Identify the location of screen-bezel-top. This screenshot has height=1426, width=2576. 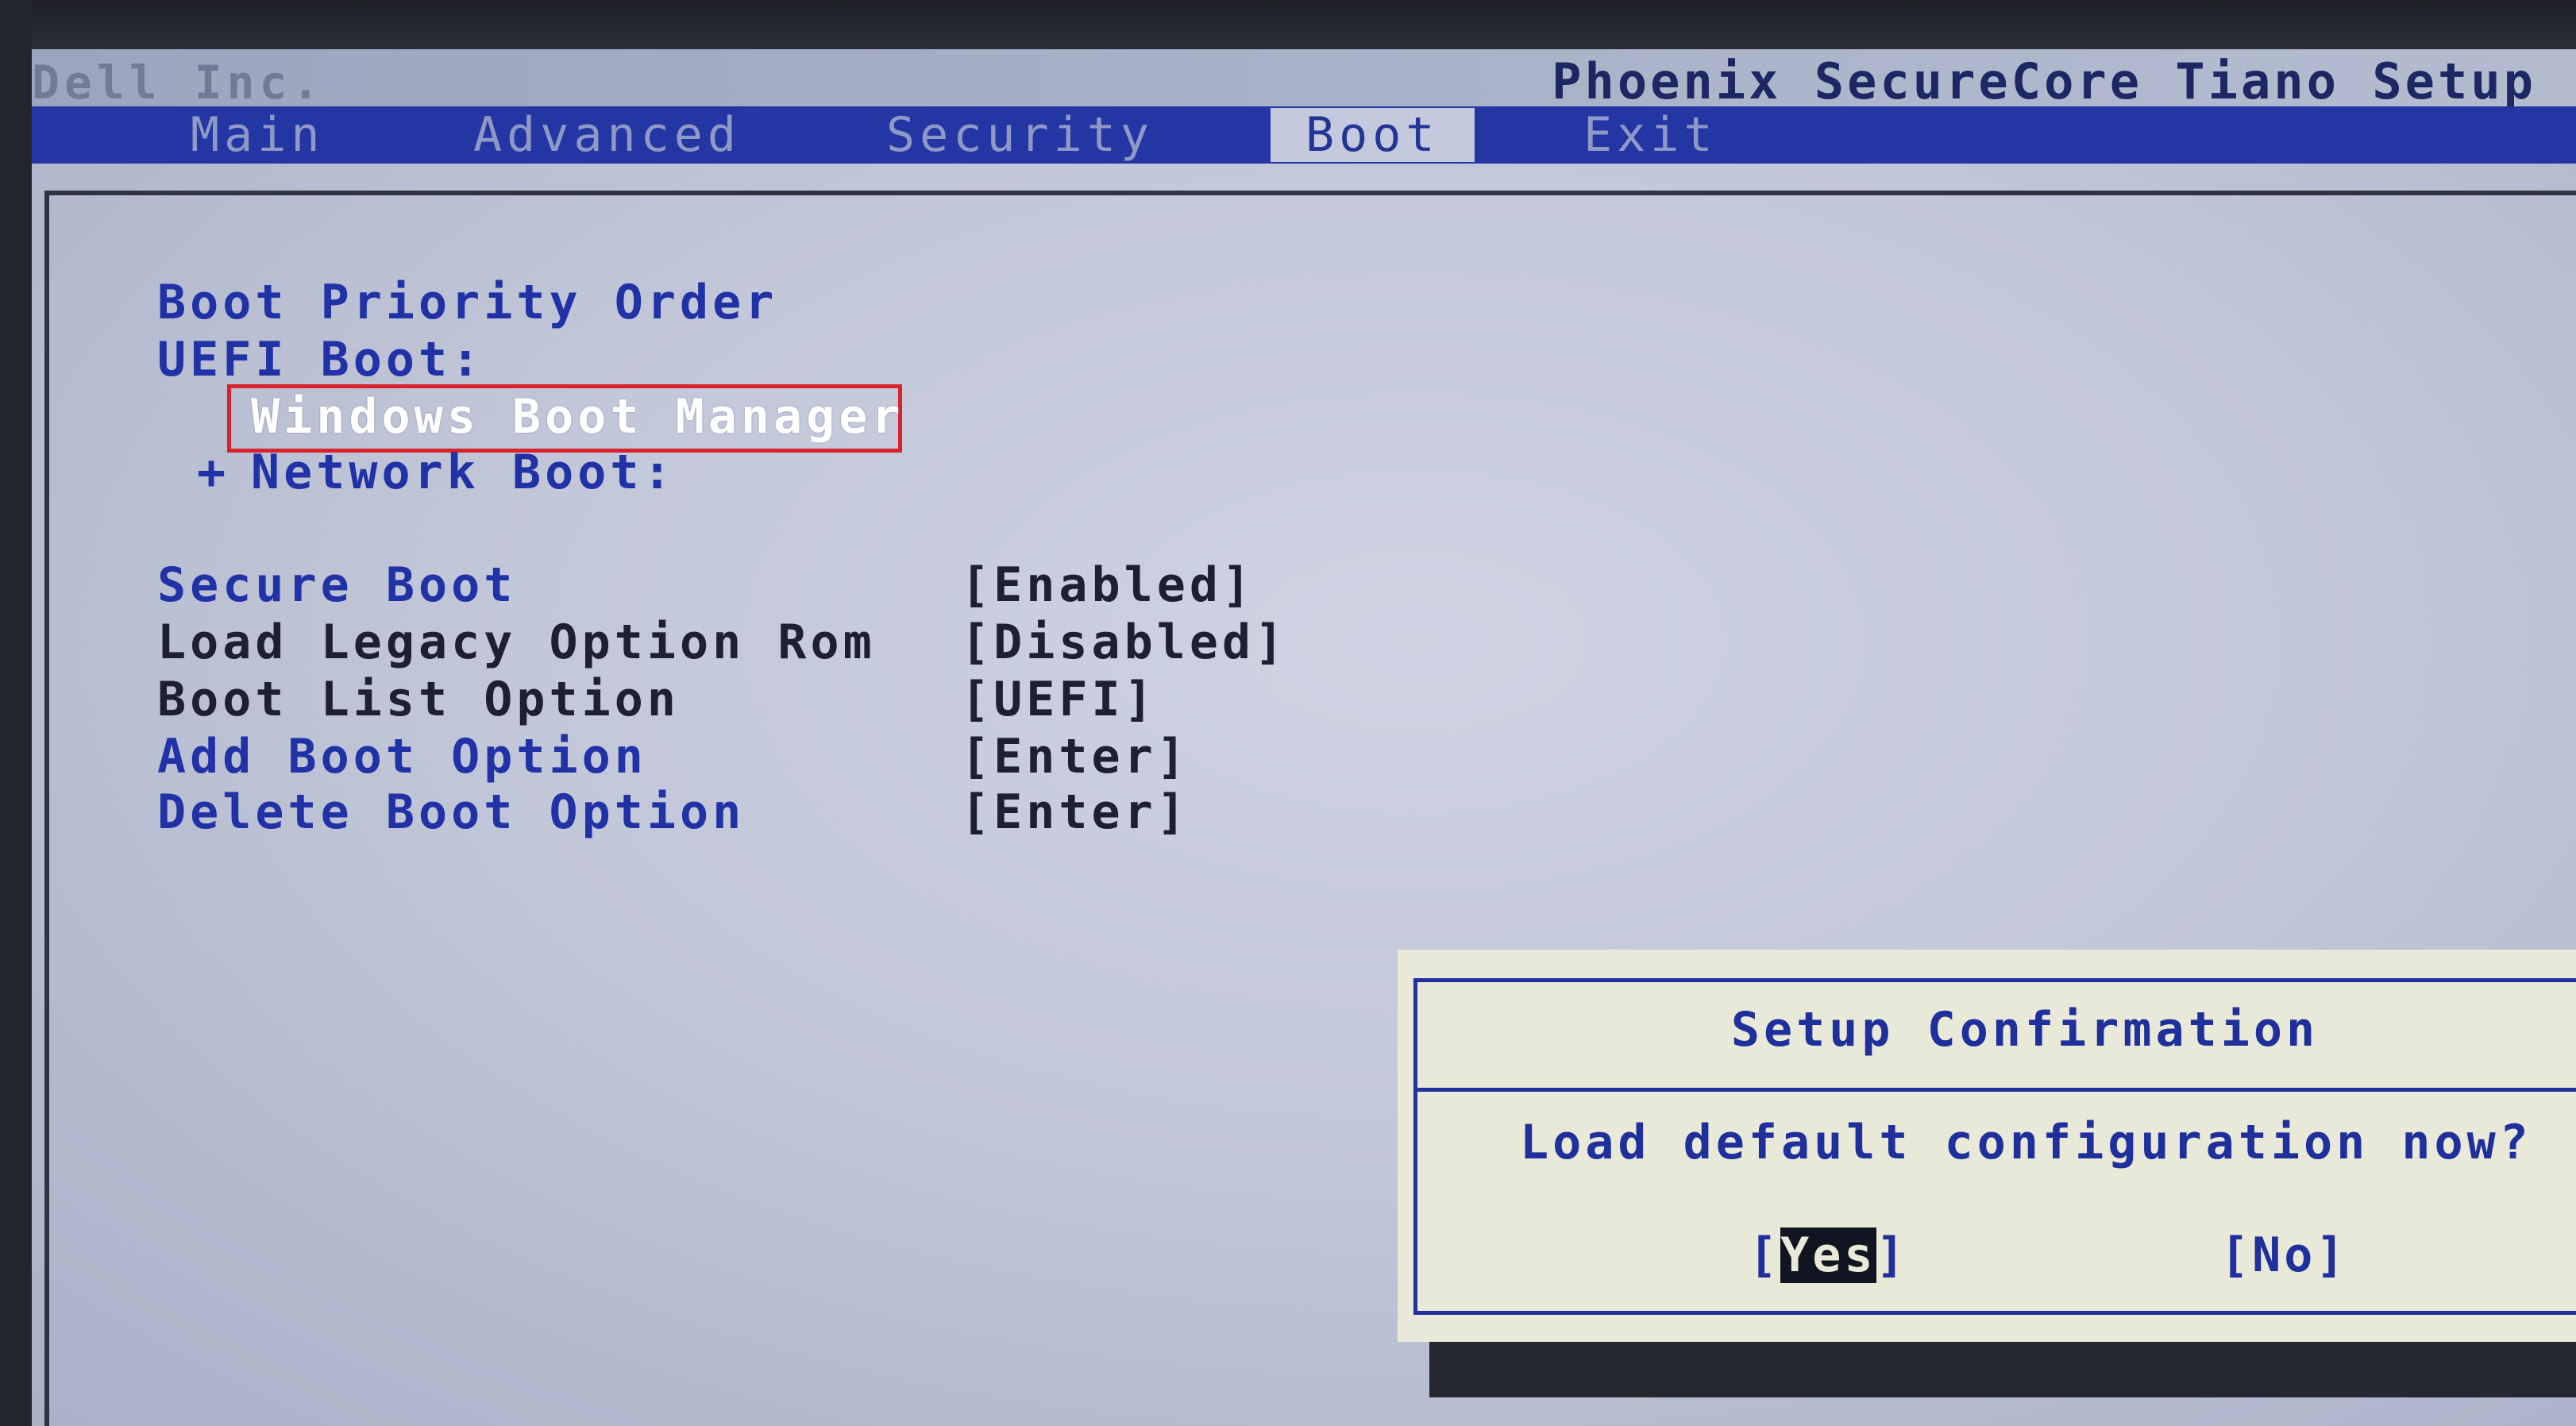
(1288, 24).